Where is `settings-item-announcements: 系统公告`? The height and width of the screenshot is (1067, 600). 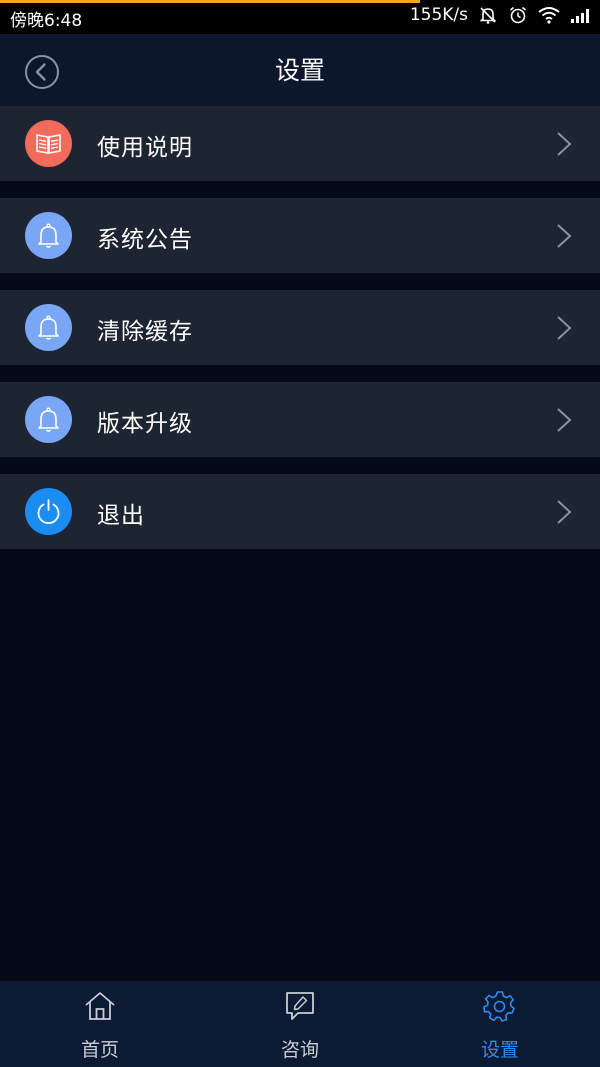
settings-item-announcements: 系统公告 is located at coordinates (300, 235).